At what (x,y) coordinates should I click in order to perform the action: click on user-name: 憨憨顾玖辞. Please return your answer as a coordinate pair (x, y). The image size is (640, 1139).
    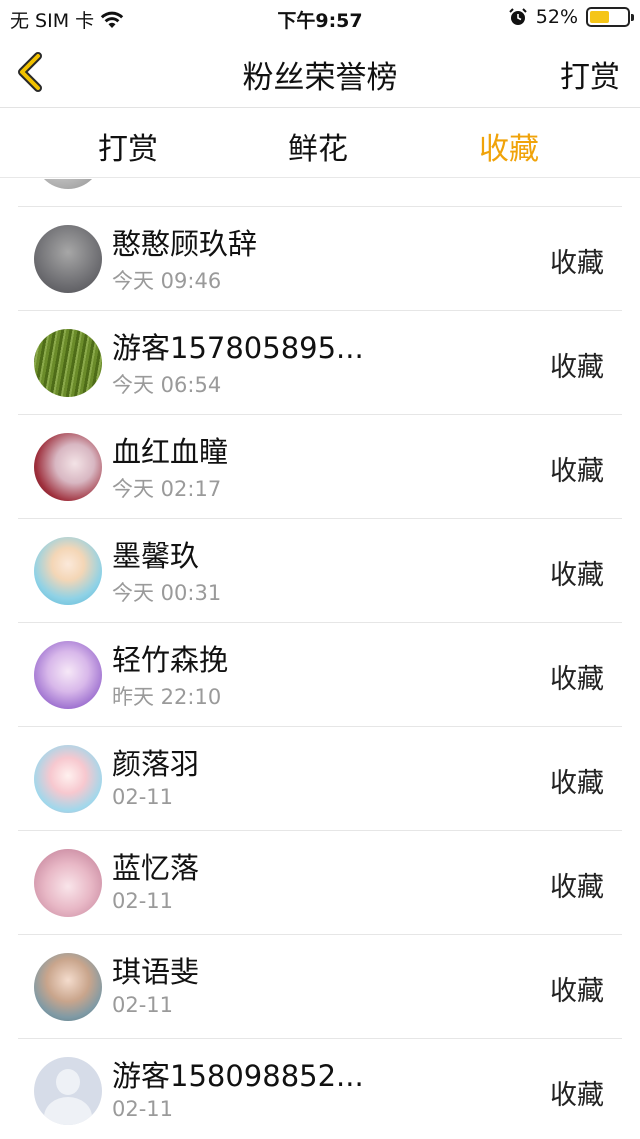
    Looking at the image, I should click on (185, 244).